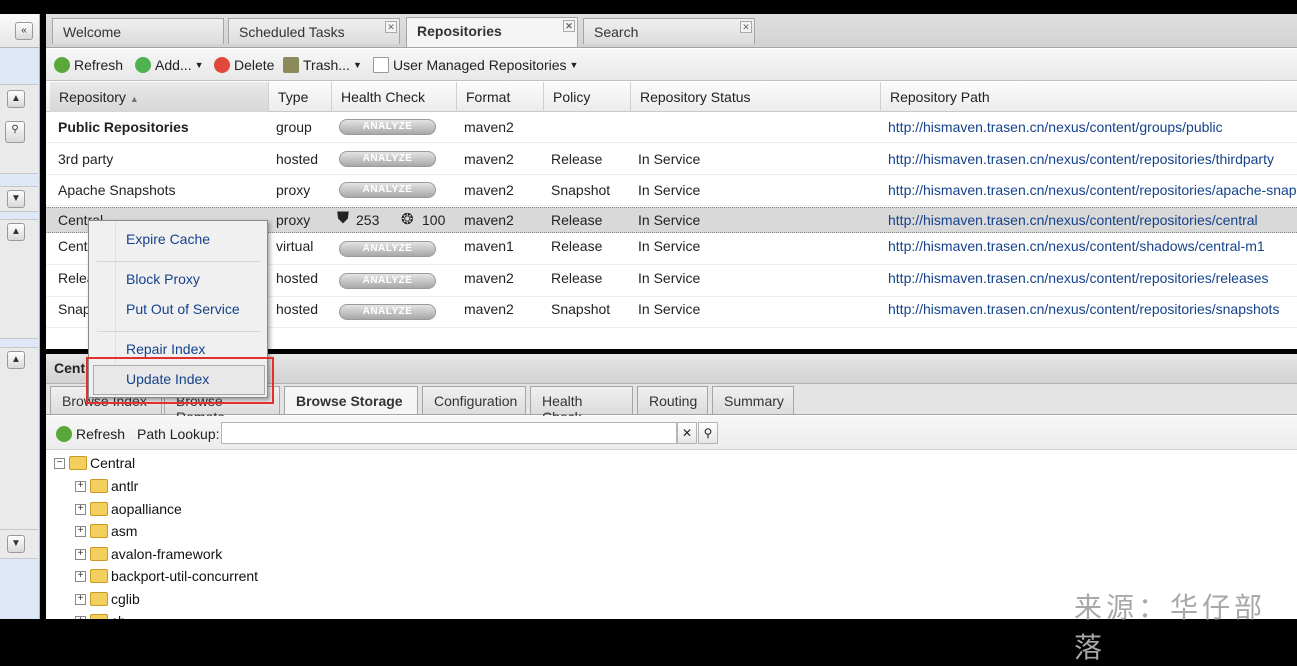 This screenshot has width=1297, height=666. Describe the element at coordinates (489, 246) in the screenshot. I see `repo-format: maven1` at that location.